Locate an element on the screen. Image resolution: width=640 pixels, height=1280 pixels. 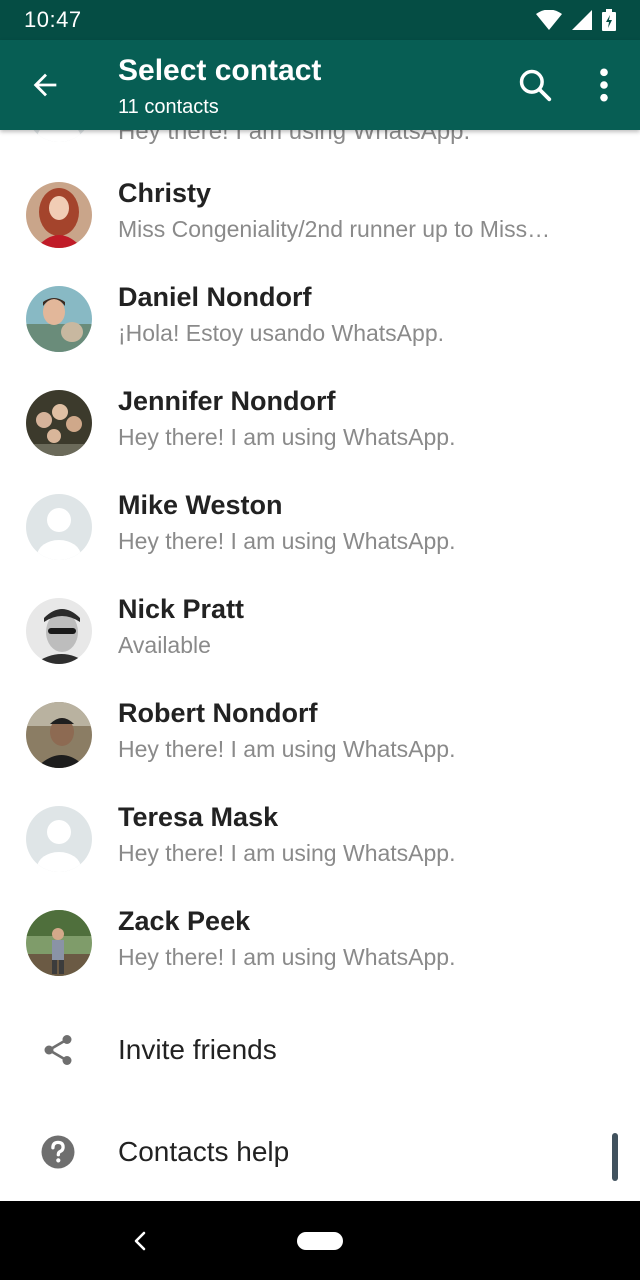
contact-status: ¡Hola! Estoy usando WhatsApp. is located at coordinates (281, 333).